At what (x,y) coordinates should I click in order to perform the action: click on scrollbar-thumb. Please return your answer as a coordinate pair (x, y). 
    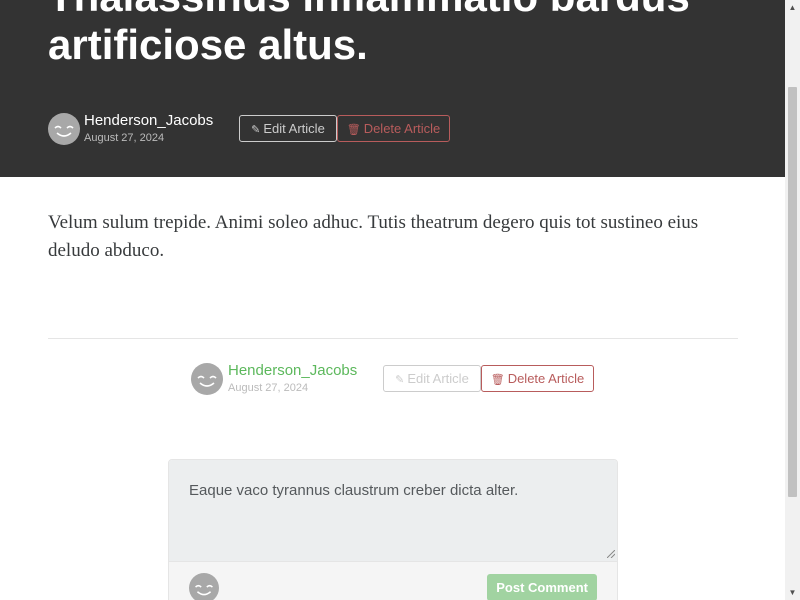
    Looking at the image, I should click on (792, 292).